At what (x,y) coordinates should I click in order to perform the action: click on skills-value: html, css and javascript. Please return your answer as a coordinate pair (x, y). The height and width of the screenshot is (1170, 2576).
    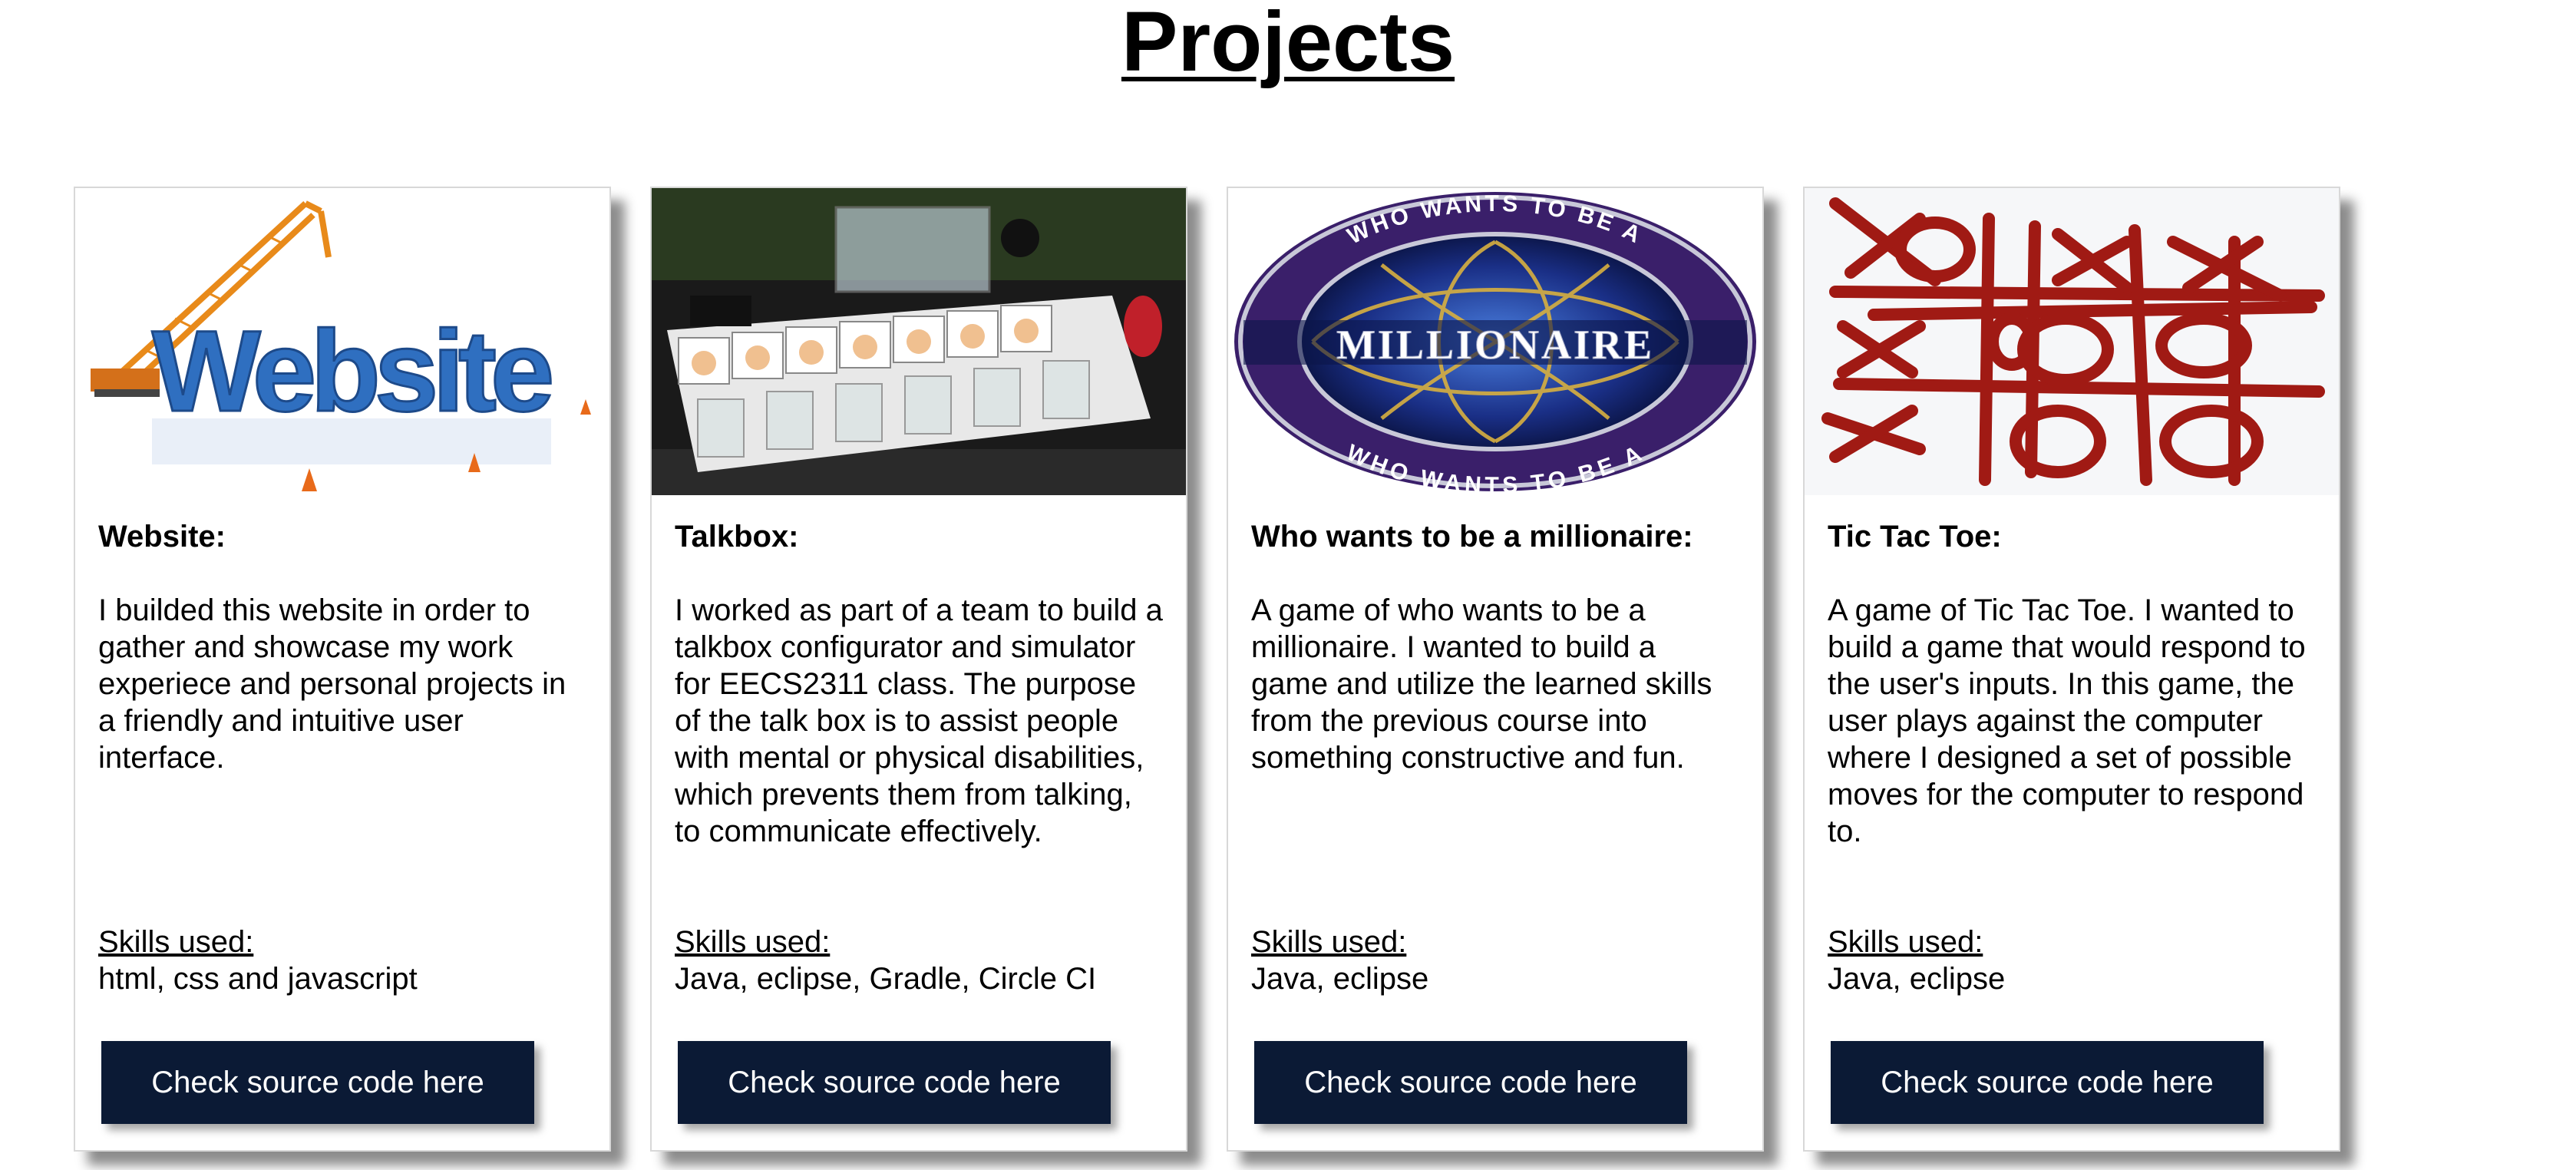
    Looking at the image, I should click on (258, 979).